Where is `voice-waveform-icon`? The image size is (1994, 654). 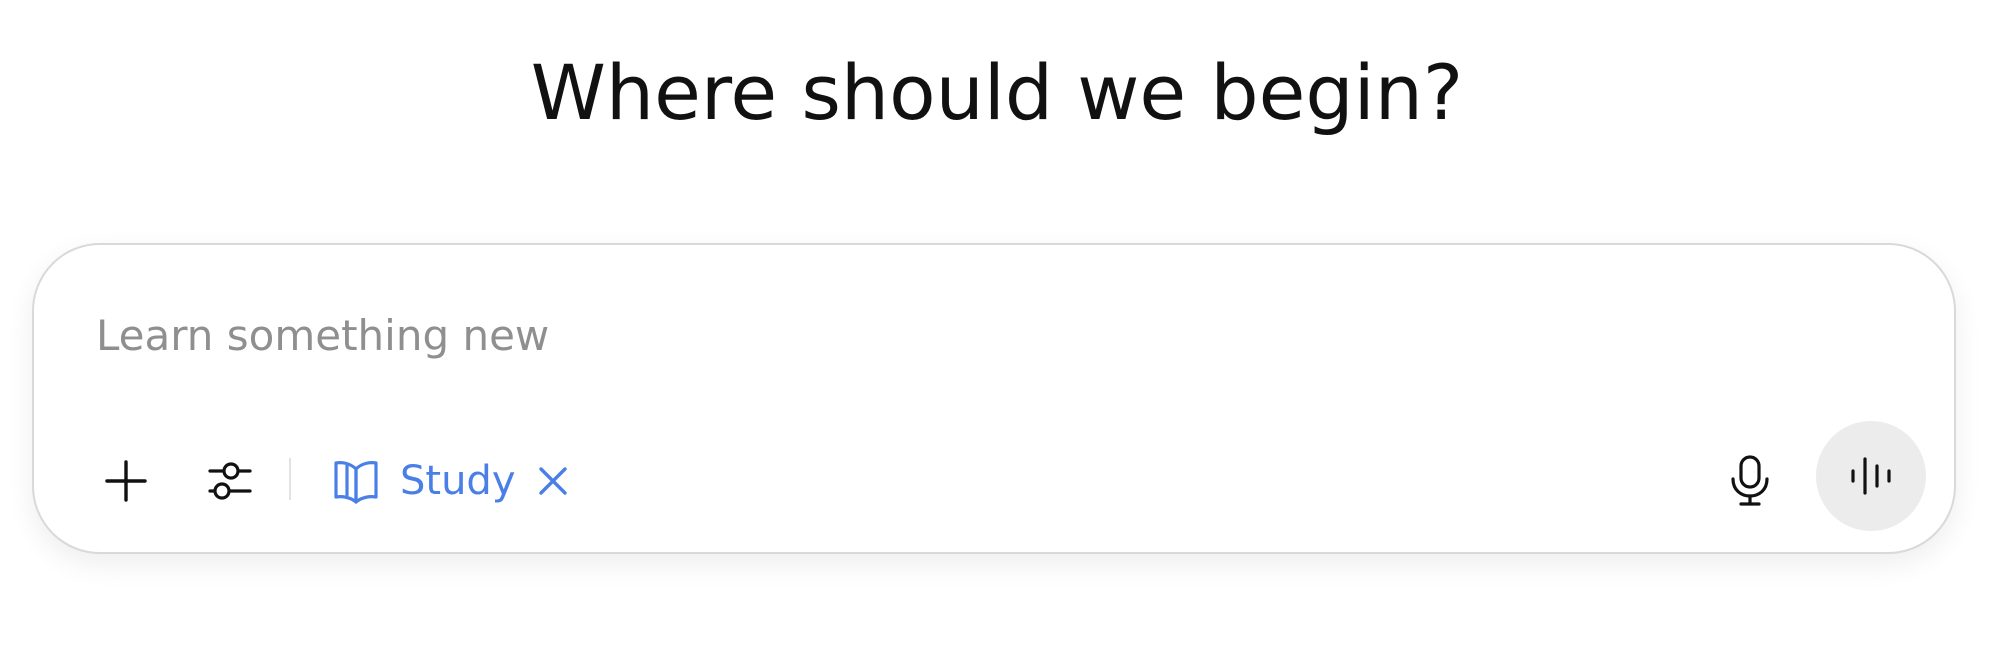
voice-waveform-icon is located at coordinates (1871, 476).